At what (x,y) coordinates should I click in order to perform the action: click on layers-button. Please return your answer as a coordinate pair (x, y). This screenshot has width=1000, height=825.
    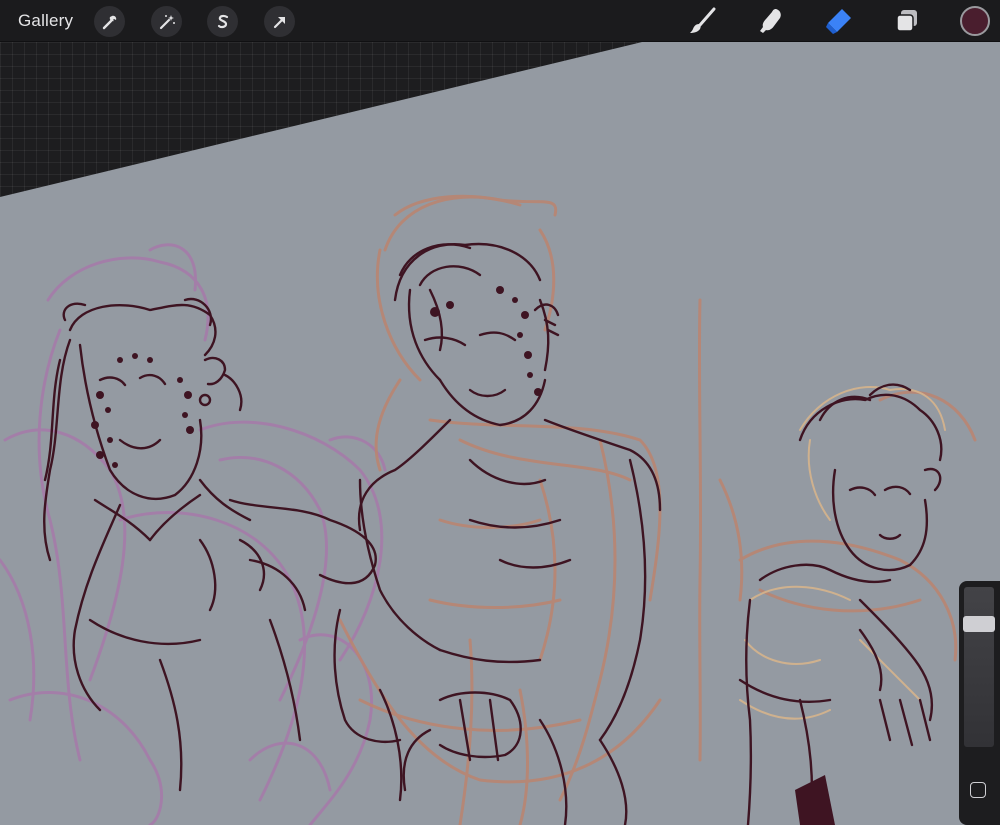
    Looking at the image, I should click on (907, 21).